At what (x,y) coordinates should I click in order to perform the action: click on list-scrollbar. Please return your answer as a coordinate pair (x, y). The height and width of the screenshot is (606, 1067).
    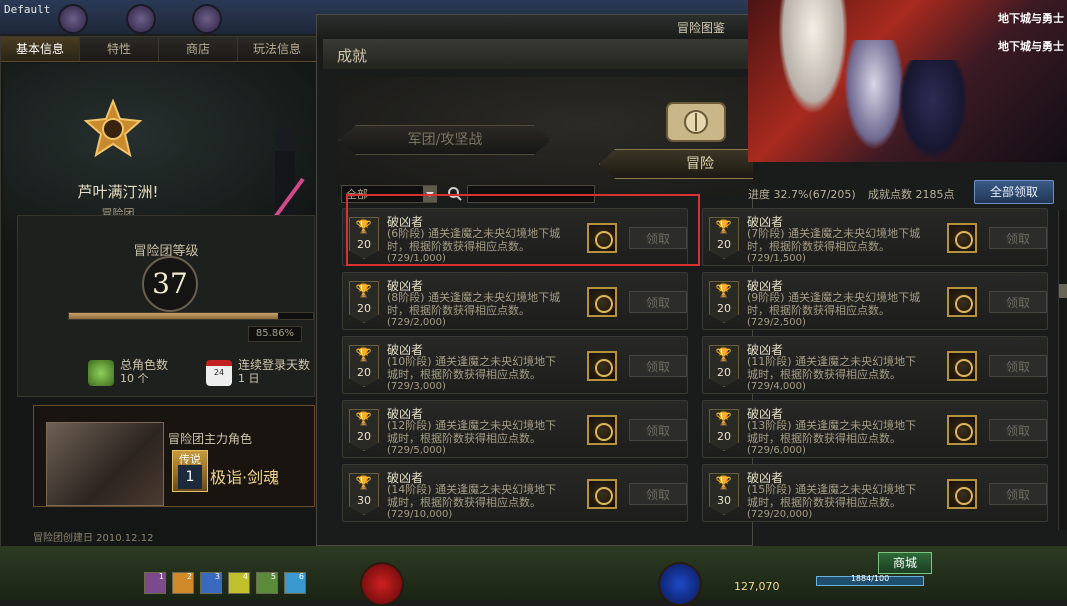
    Looking at the image, I should click on (1062, 370).